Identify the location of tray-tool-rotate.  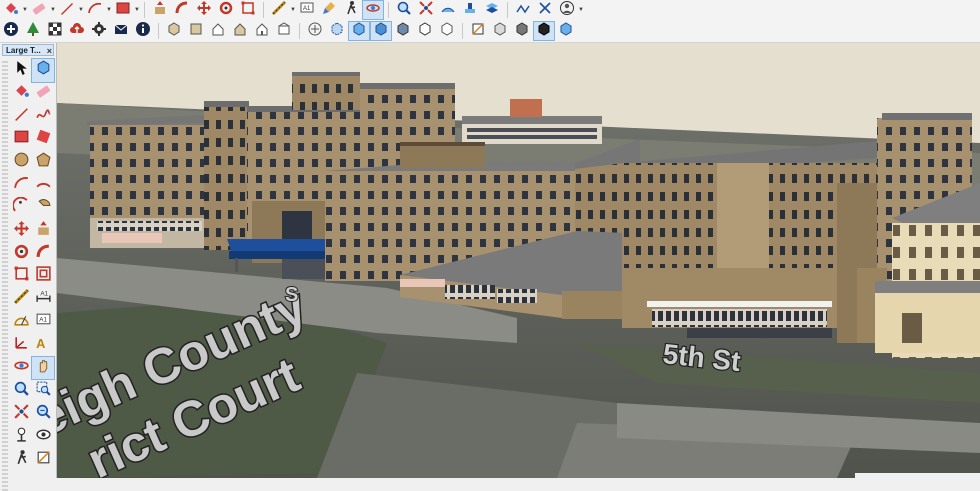
(21, 253).